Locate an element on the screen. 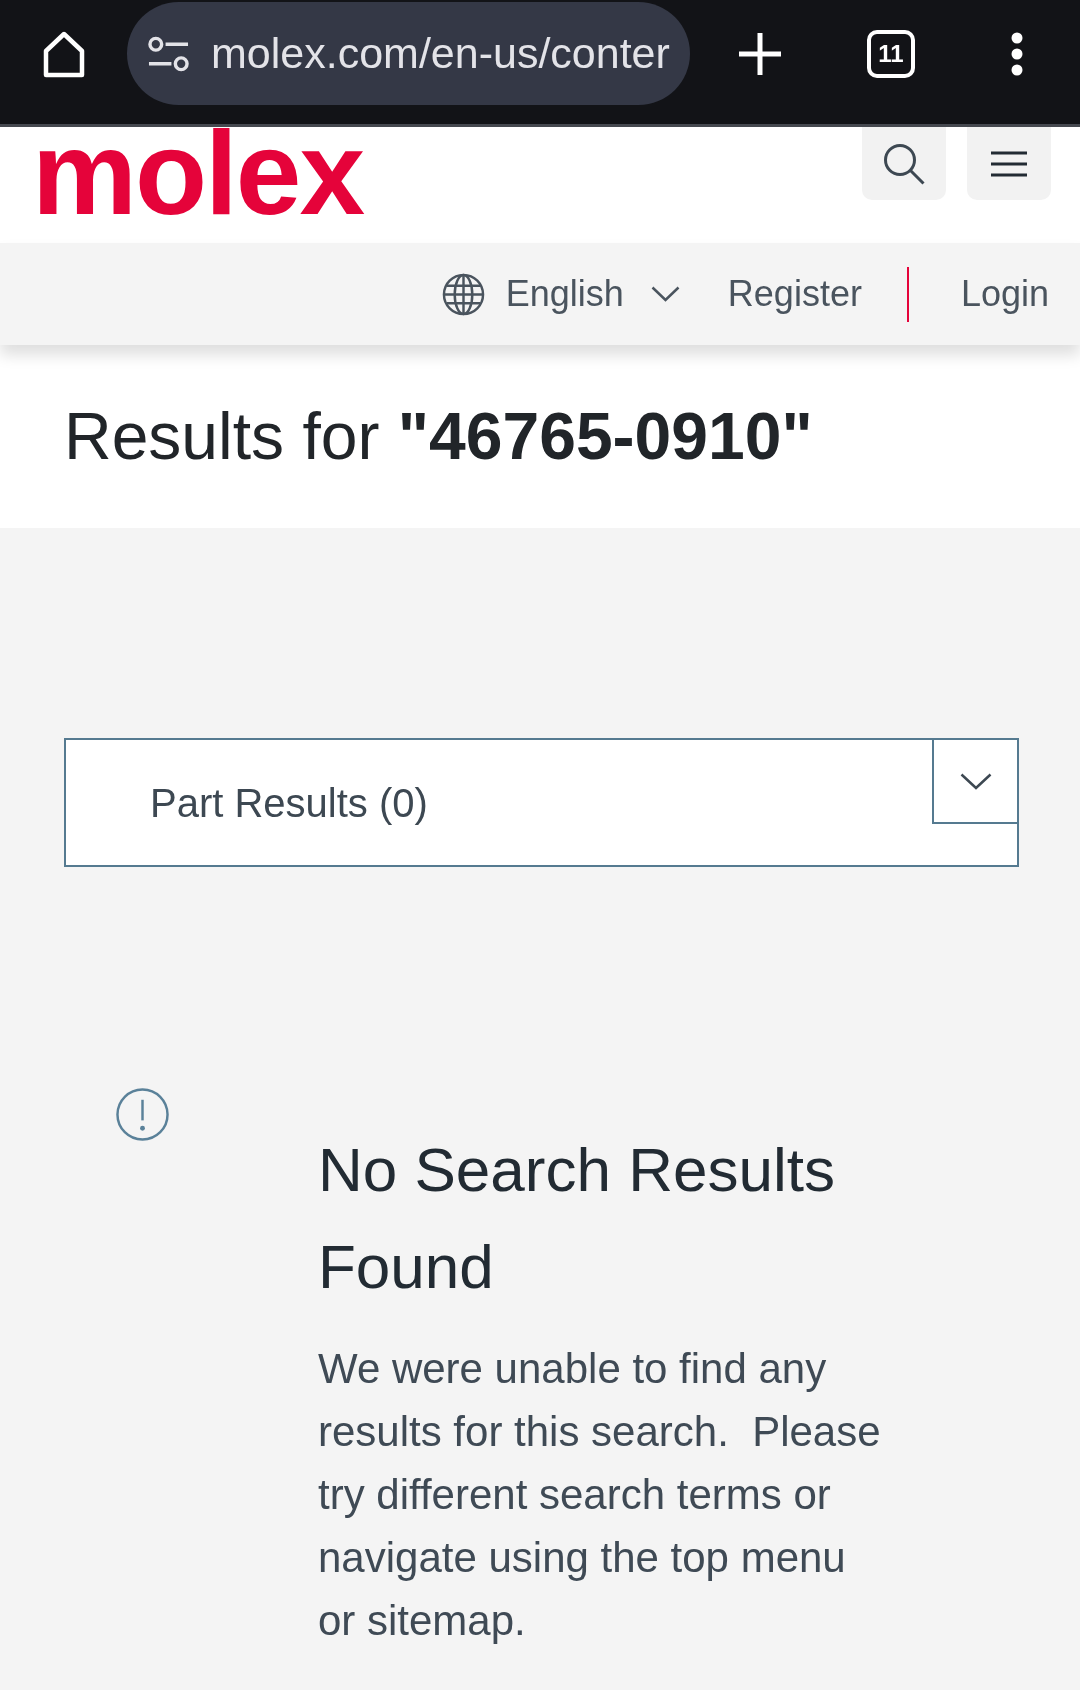  tune-icon is located at coordinates (168, 53).